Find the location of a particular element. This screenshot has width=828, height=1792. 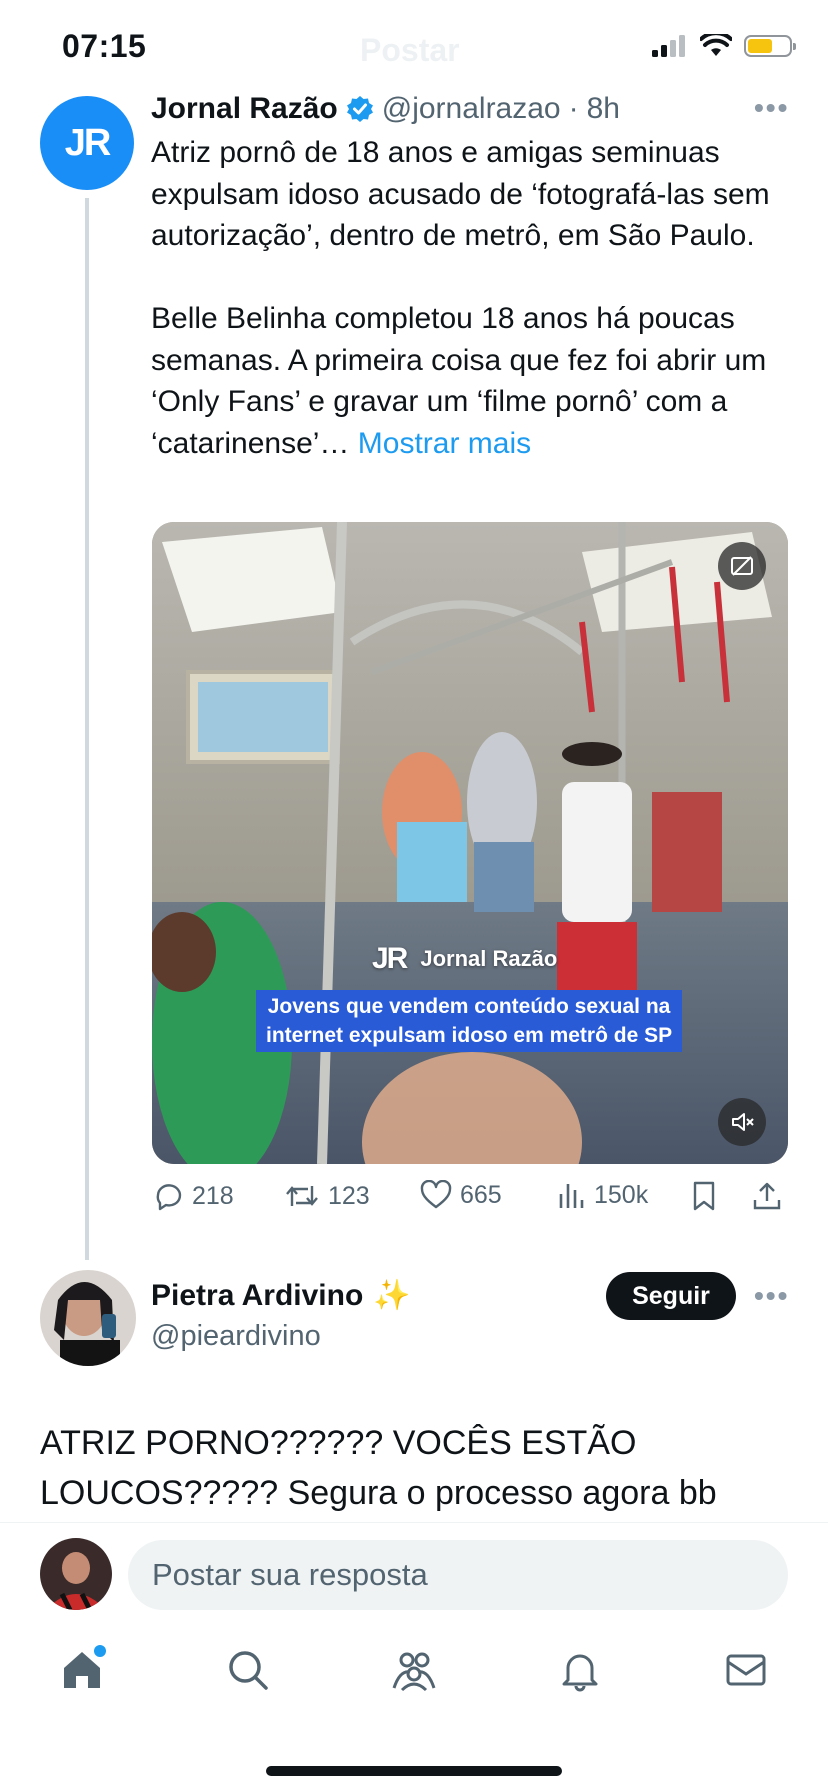

signal-icon is located at coordinates (668, 46).